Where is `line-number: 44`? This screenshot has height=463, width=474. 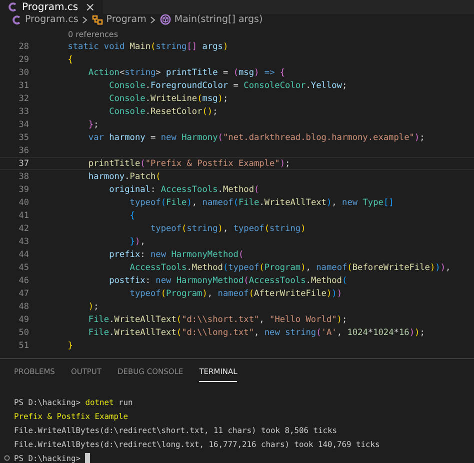 line-number: 44 is located at coordinates (23, 255).